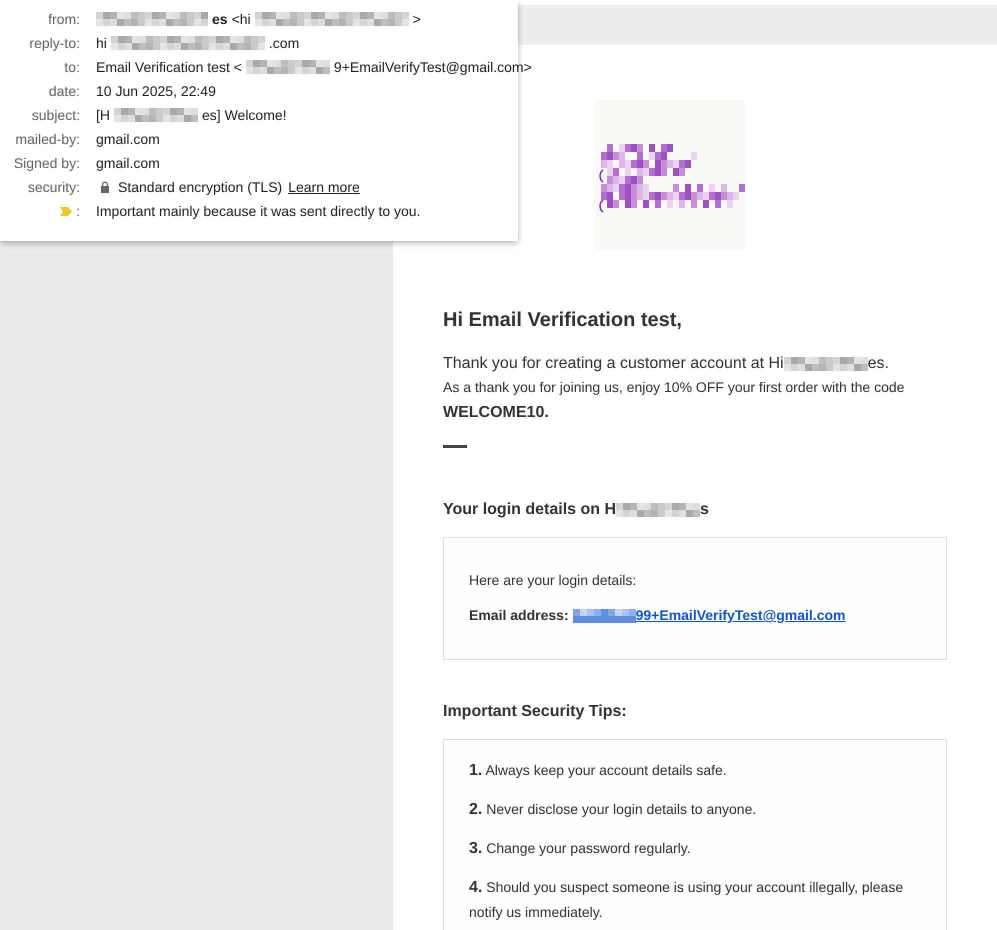 This screenshot has width=997, height=930. I want to click on field-label: mailed-by:, so click(47, 139).